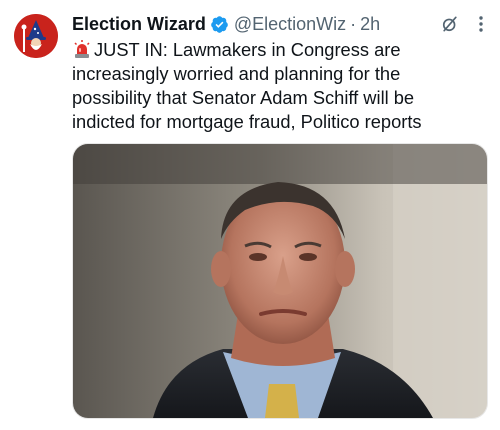  I want to click on rotating-light-icon, so click(82, 49).